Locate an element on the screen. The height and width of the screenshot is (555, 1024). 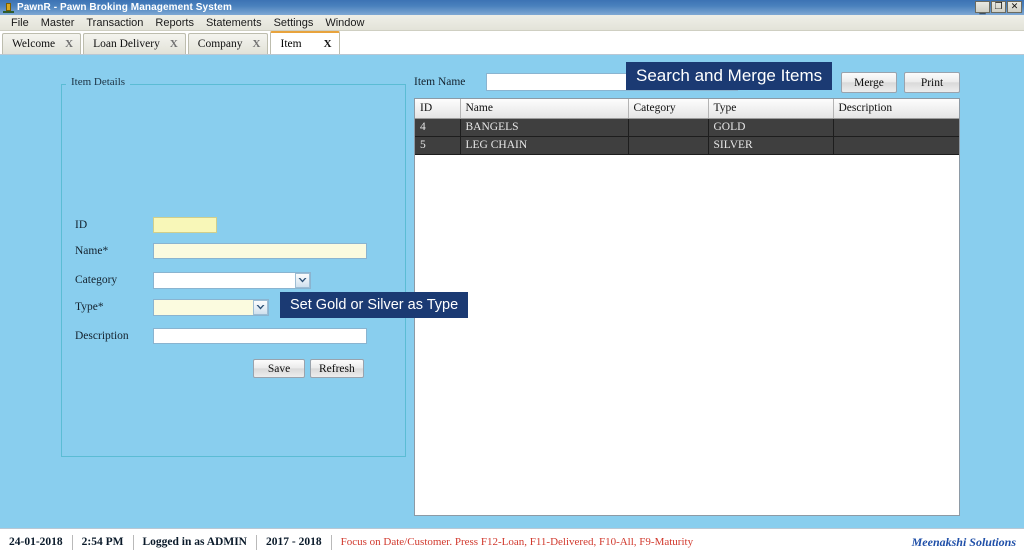
app-icon is located at coordinates (8, 7).